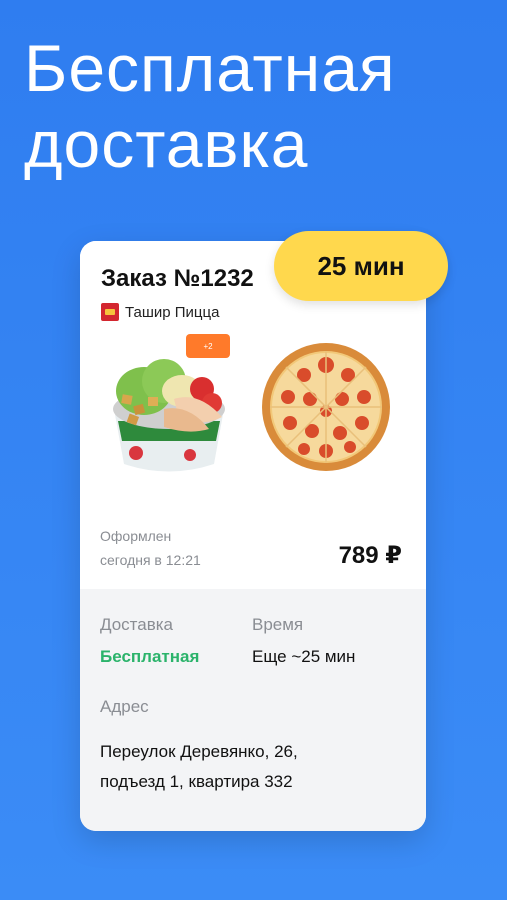 Image resolution: width=507 pixels, height=900 pixels. What do you see at coordinates (166, 144) in the screenshot?
I see `headline-line2: доставка` at bounding box center [166, 144].